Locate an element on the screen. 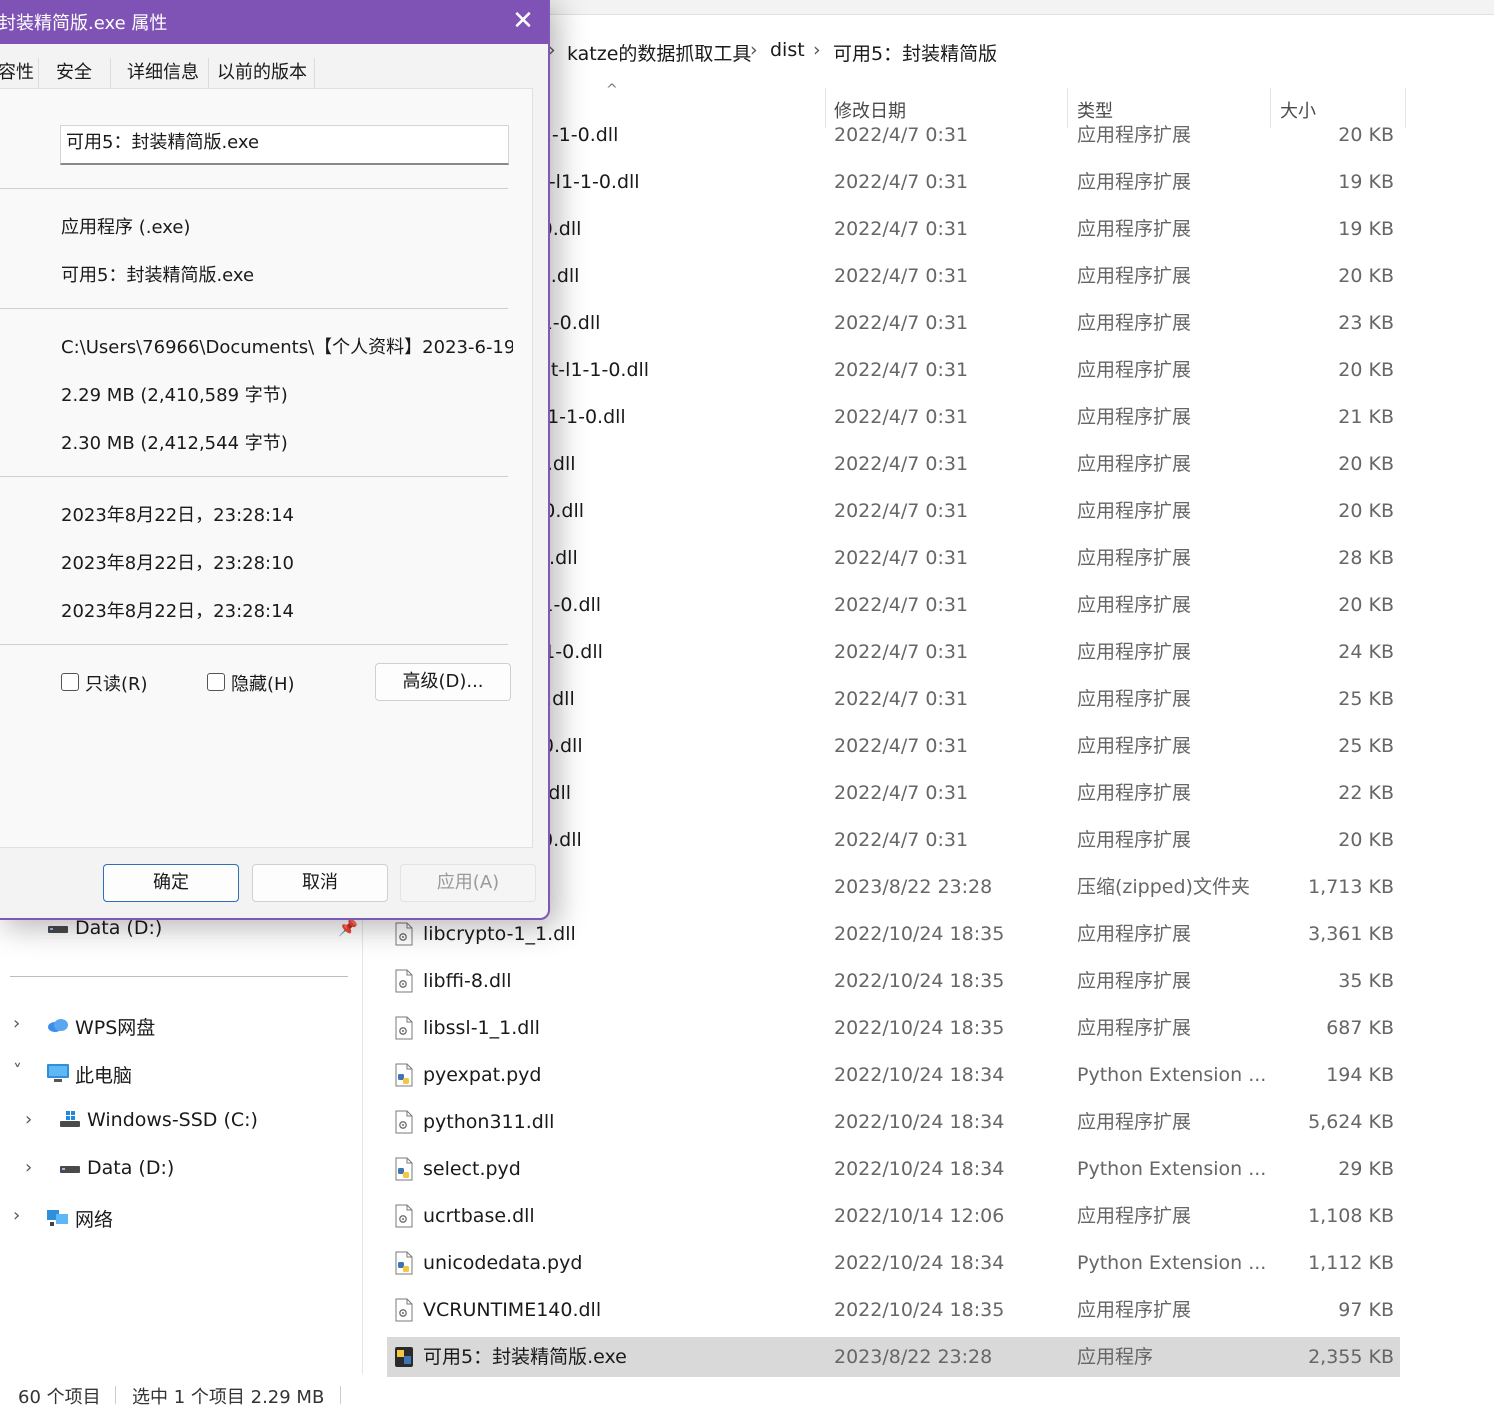 This screenshot has width=1494, height=1411. file-name: 可用5：封装精简版.exe is located at coordinates (525, 1357).